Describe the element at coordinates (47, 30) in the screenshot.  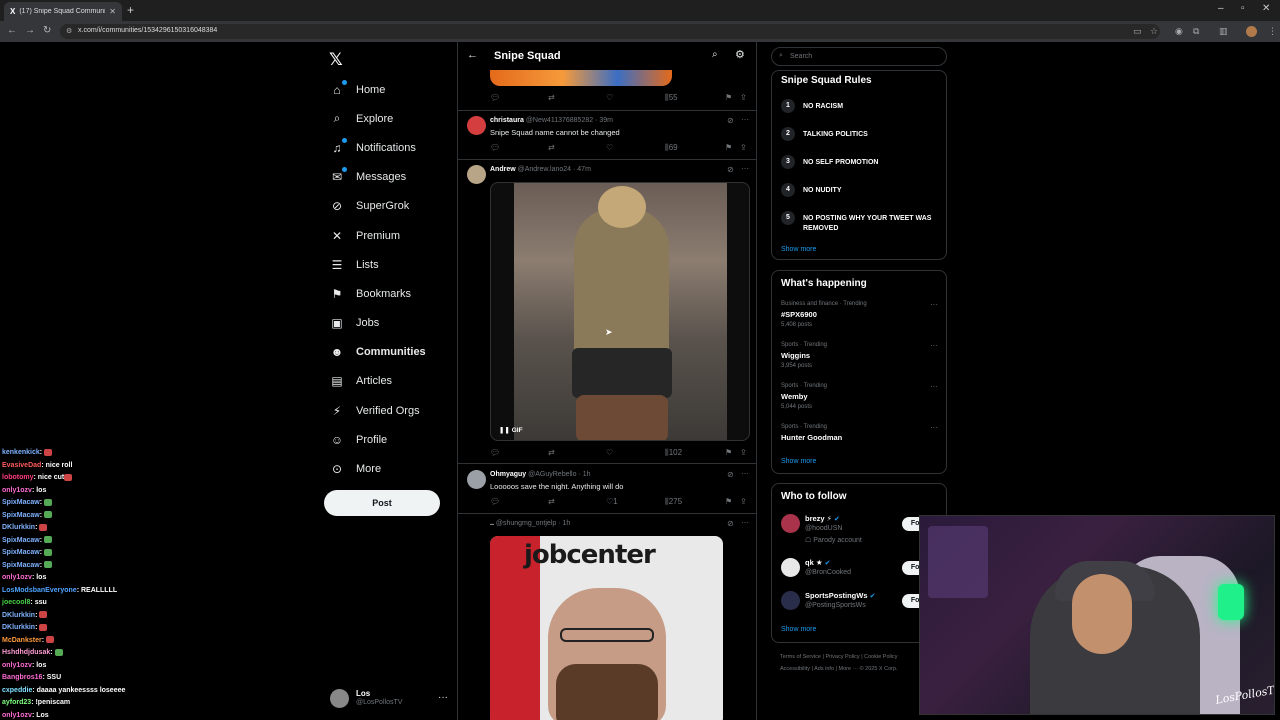
I see `reload-icon: ↻` at that location.